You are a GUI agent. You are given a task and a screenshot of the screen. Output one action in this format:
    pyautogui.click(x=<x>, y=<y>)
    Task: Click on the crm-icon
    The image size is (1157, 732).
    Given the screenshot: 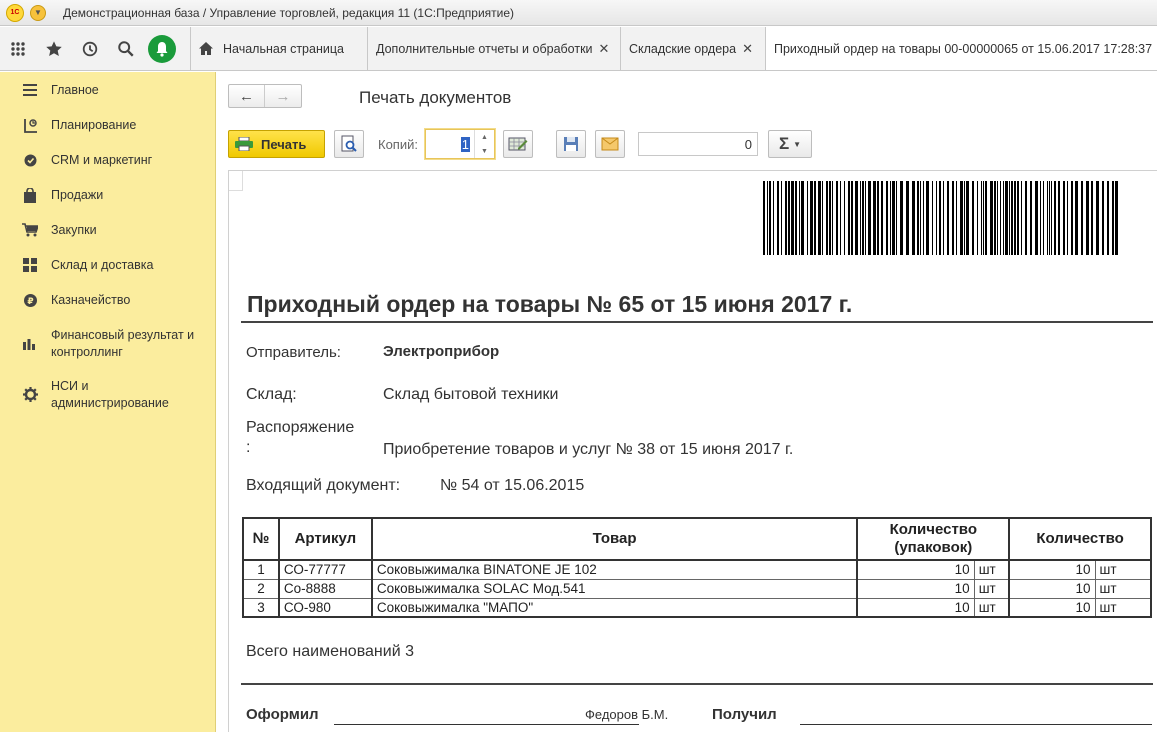 What is the action you would take?
    pyautogui.click(x=30, y=160)
    